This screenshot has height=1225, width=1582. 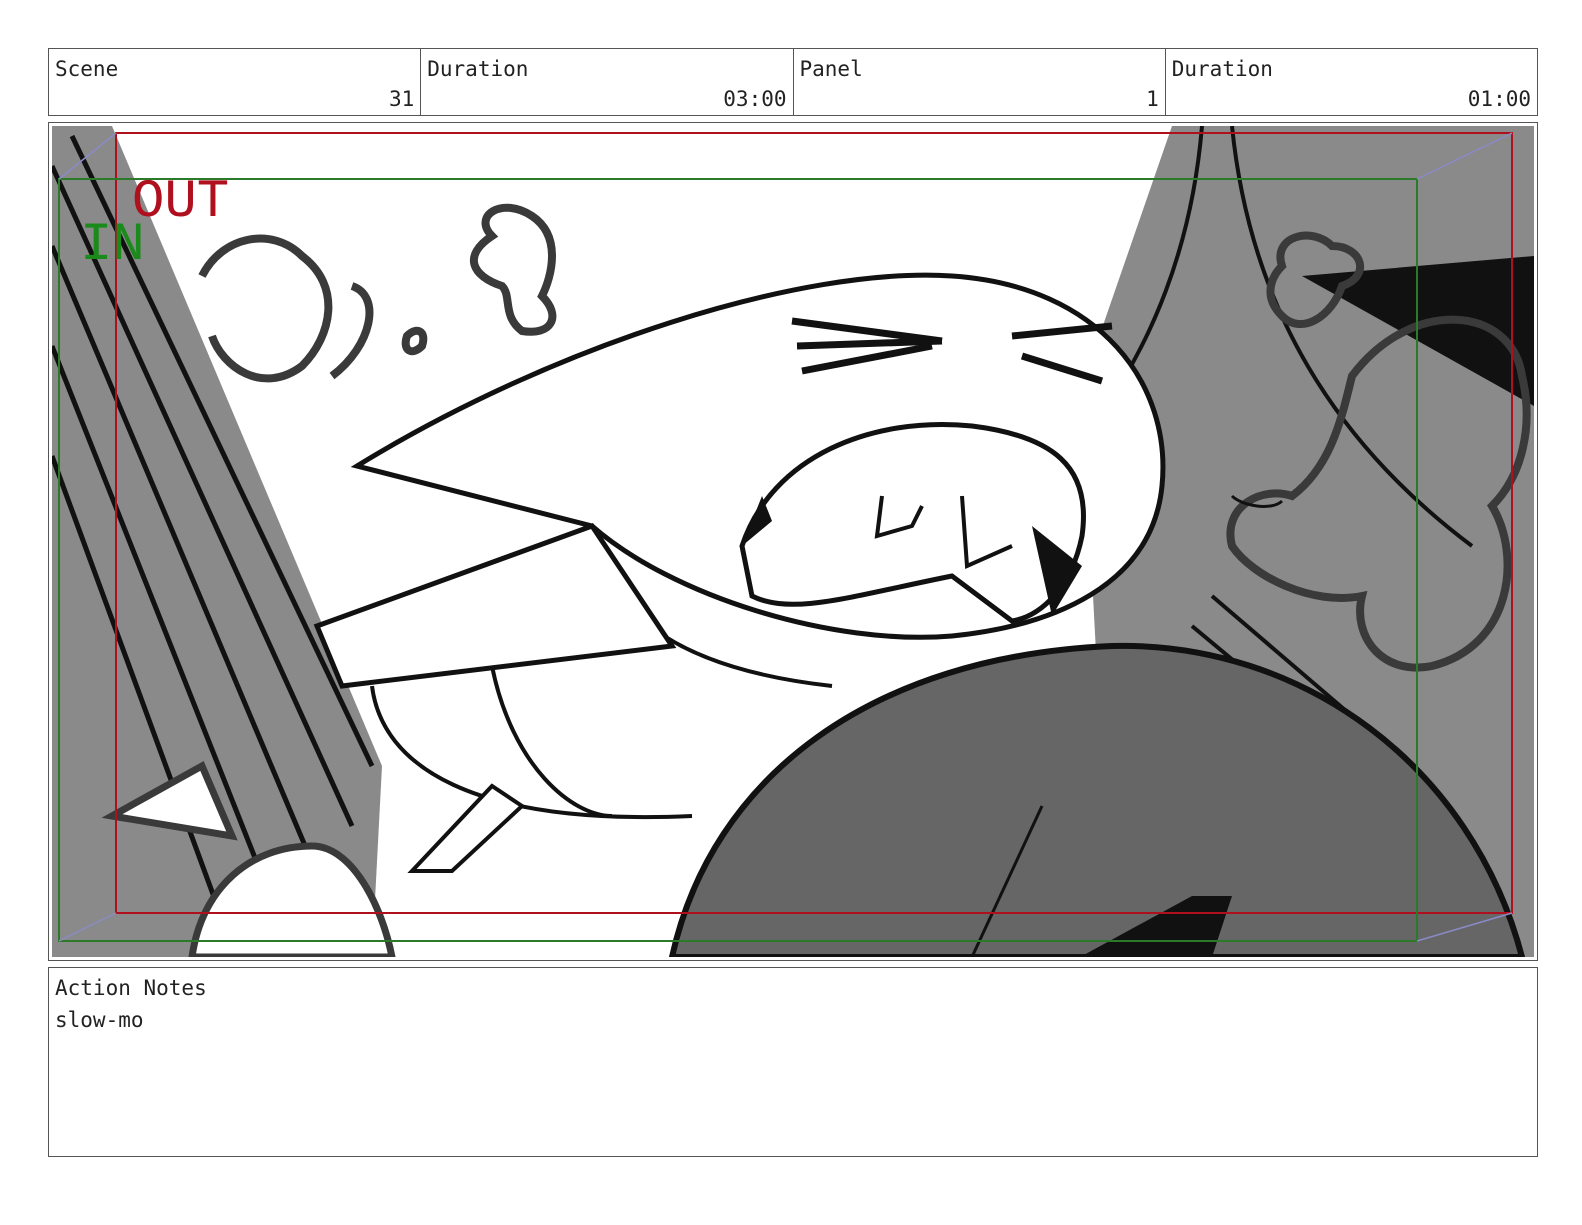 I want to click on scene-cell: Scene 31, so click(x=235, y=82).